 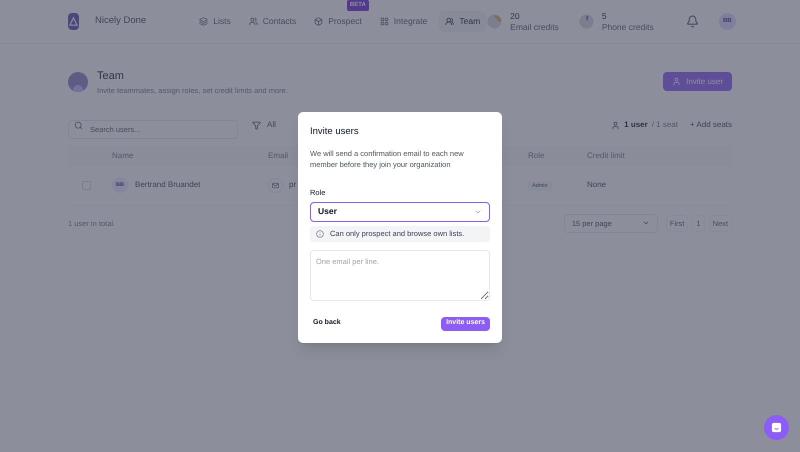 What do you see at coordinates (278, 155) in the screenshot?
I see `column-header: Email` at bounding box center [278, 155].